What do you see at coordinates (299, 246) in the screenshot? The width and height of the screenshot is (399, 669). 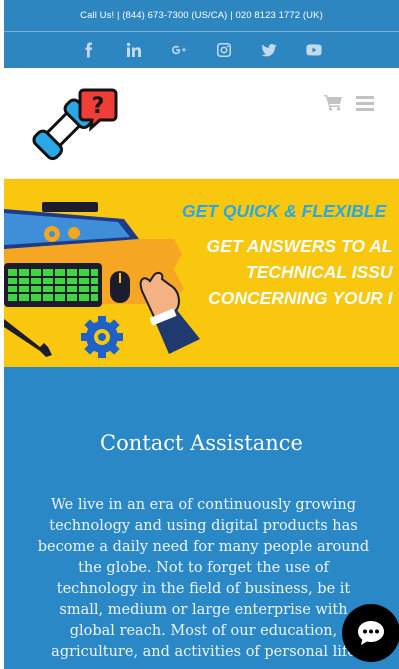 I see `banner-line: GET ANSWERS TO AL` at bounding box center [299, 246].